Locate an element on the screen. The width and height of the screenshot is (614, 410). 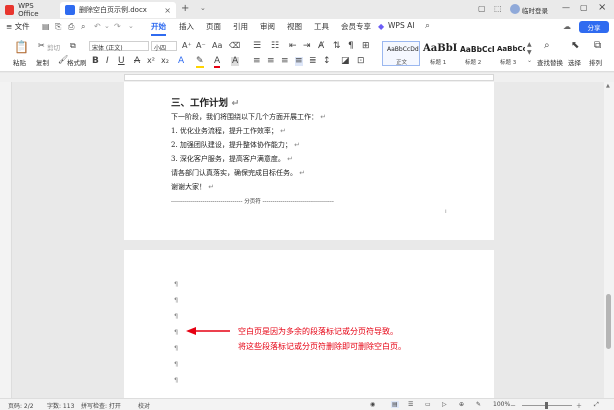
format-painter-button: 格式刷 is located at coordinates (77, 62).